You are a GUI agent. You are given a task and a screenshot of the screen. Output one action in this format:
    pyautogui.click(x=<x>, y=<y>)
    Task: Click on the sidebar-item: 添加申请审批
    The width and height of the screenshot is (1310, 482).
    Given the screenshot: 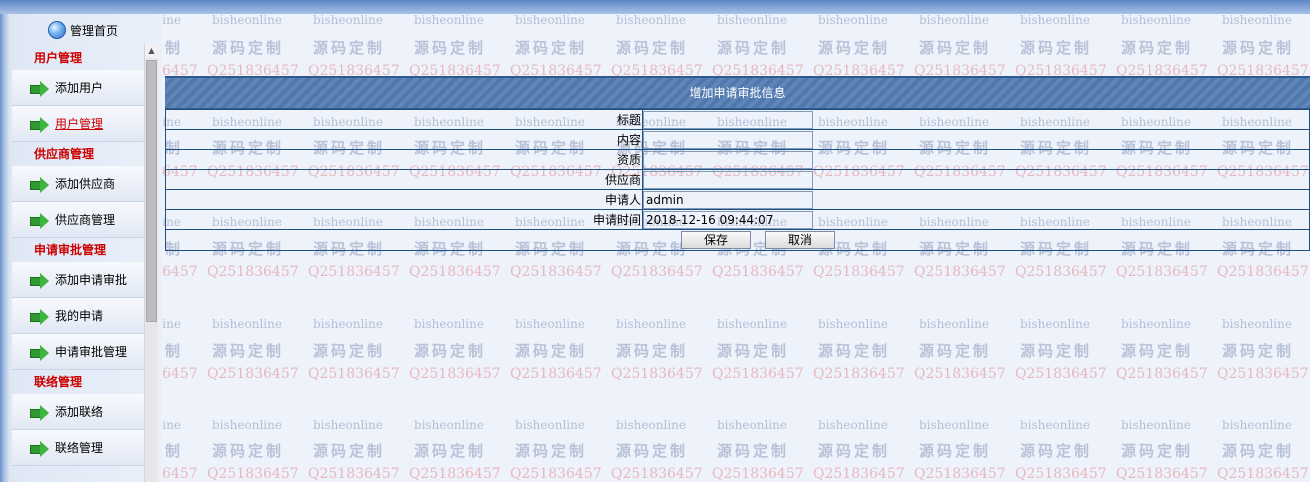 What is the action you would take?
    pyautogui.click(x=78, y=280)
    